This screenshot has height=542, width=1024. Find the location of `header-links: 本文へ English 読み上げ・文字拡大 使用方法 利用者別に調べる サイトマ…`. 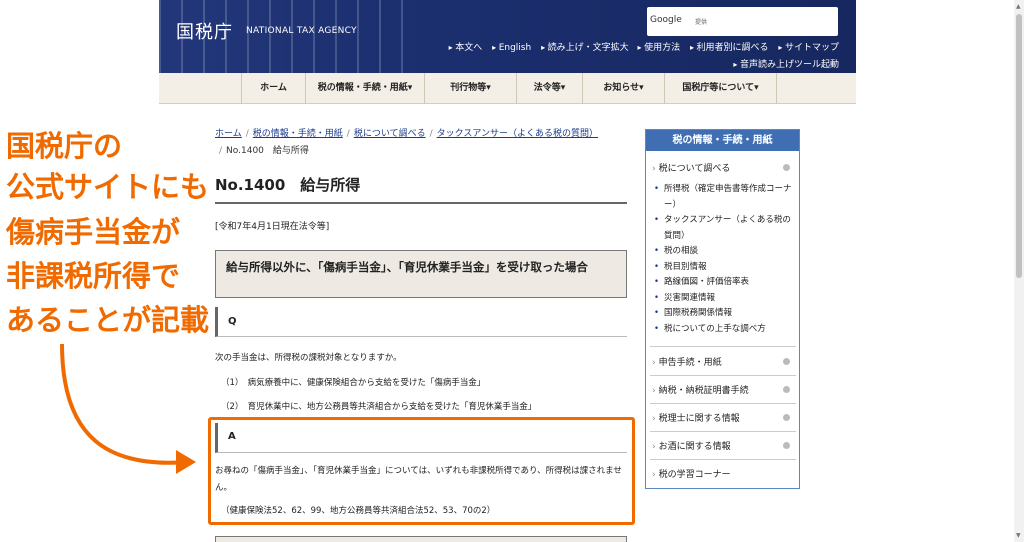

header-links: 本文へ English 読み上げ・文字拡大 使用方法 利用者別に調べる サイトマ… is located at coordinates (640, 46).